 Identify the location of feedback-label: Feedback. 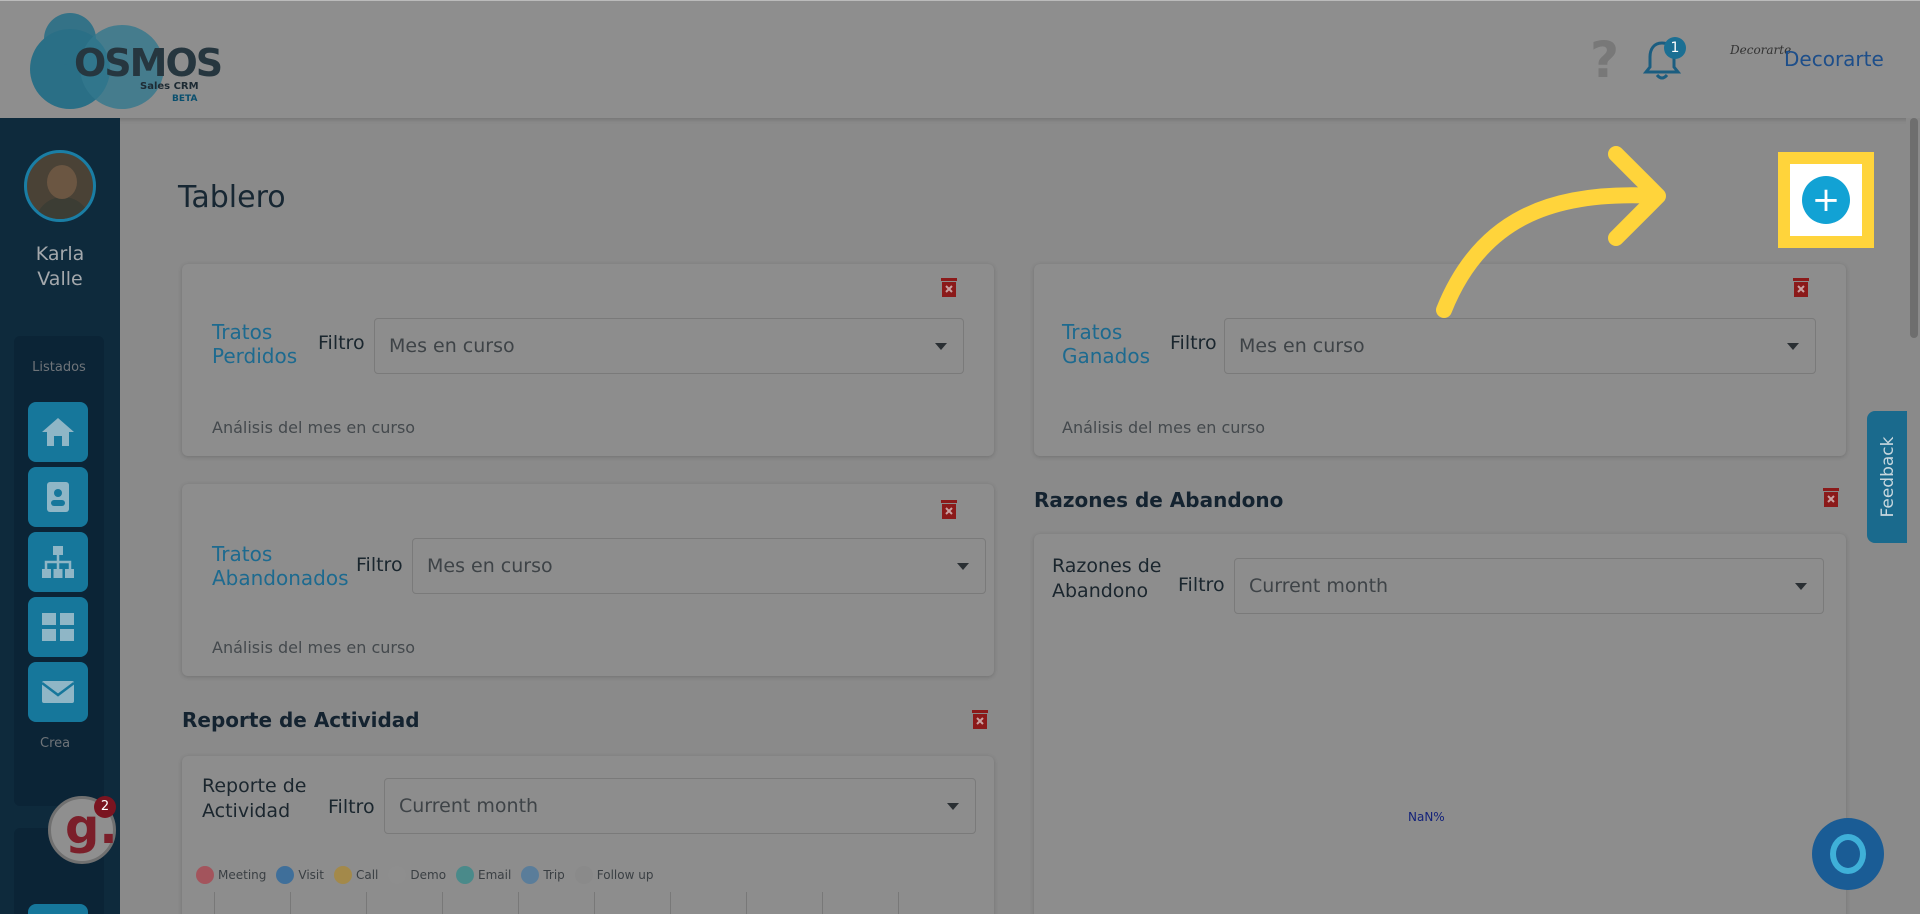
(1888, 477).